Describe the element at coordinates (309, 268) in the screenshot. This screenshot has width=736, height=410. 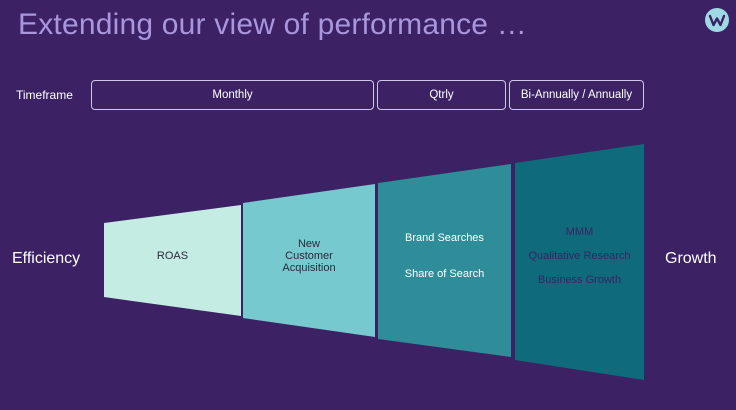
I see `segment-text-line: Acquisition` at that location.